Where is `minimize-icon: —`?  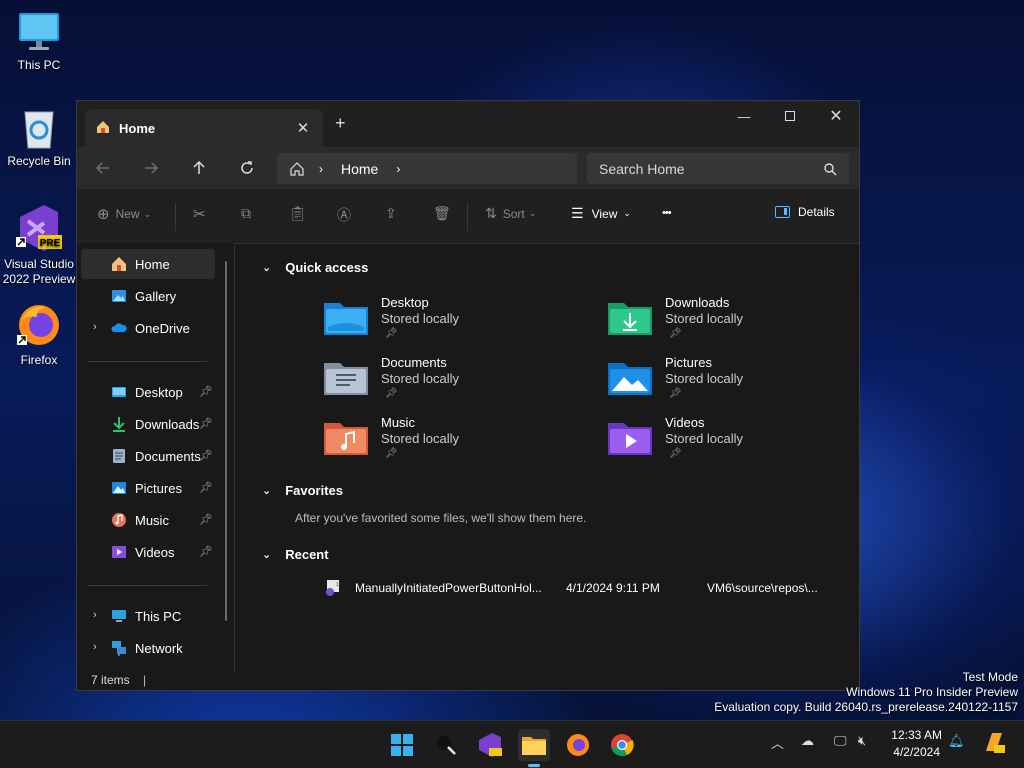
minimize-icon: — is located at coordinates (744, 116).